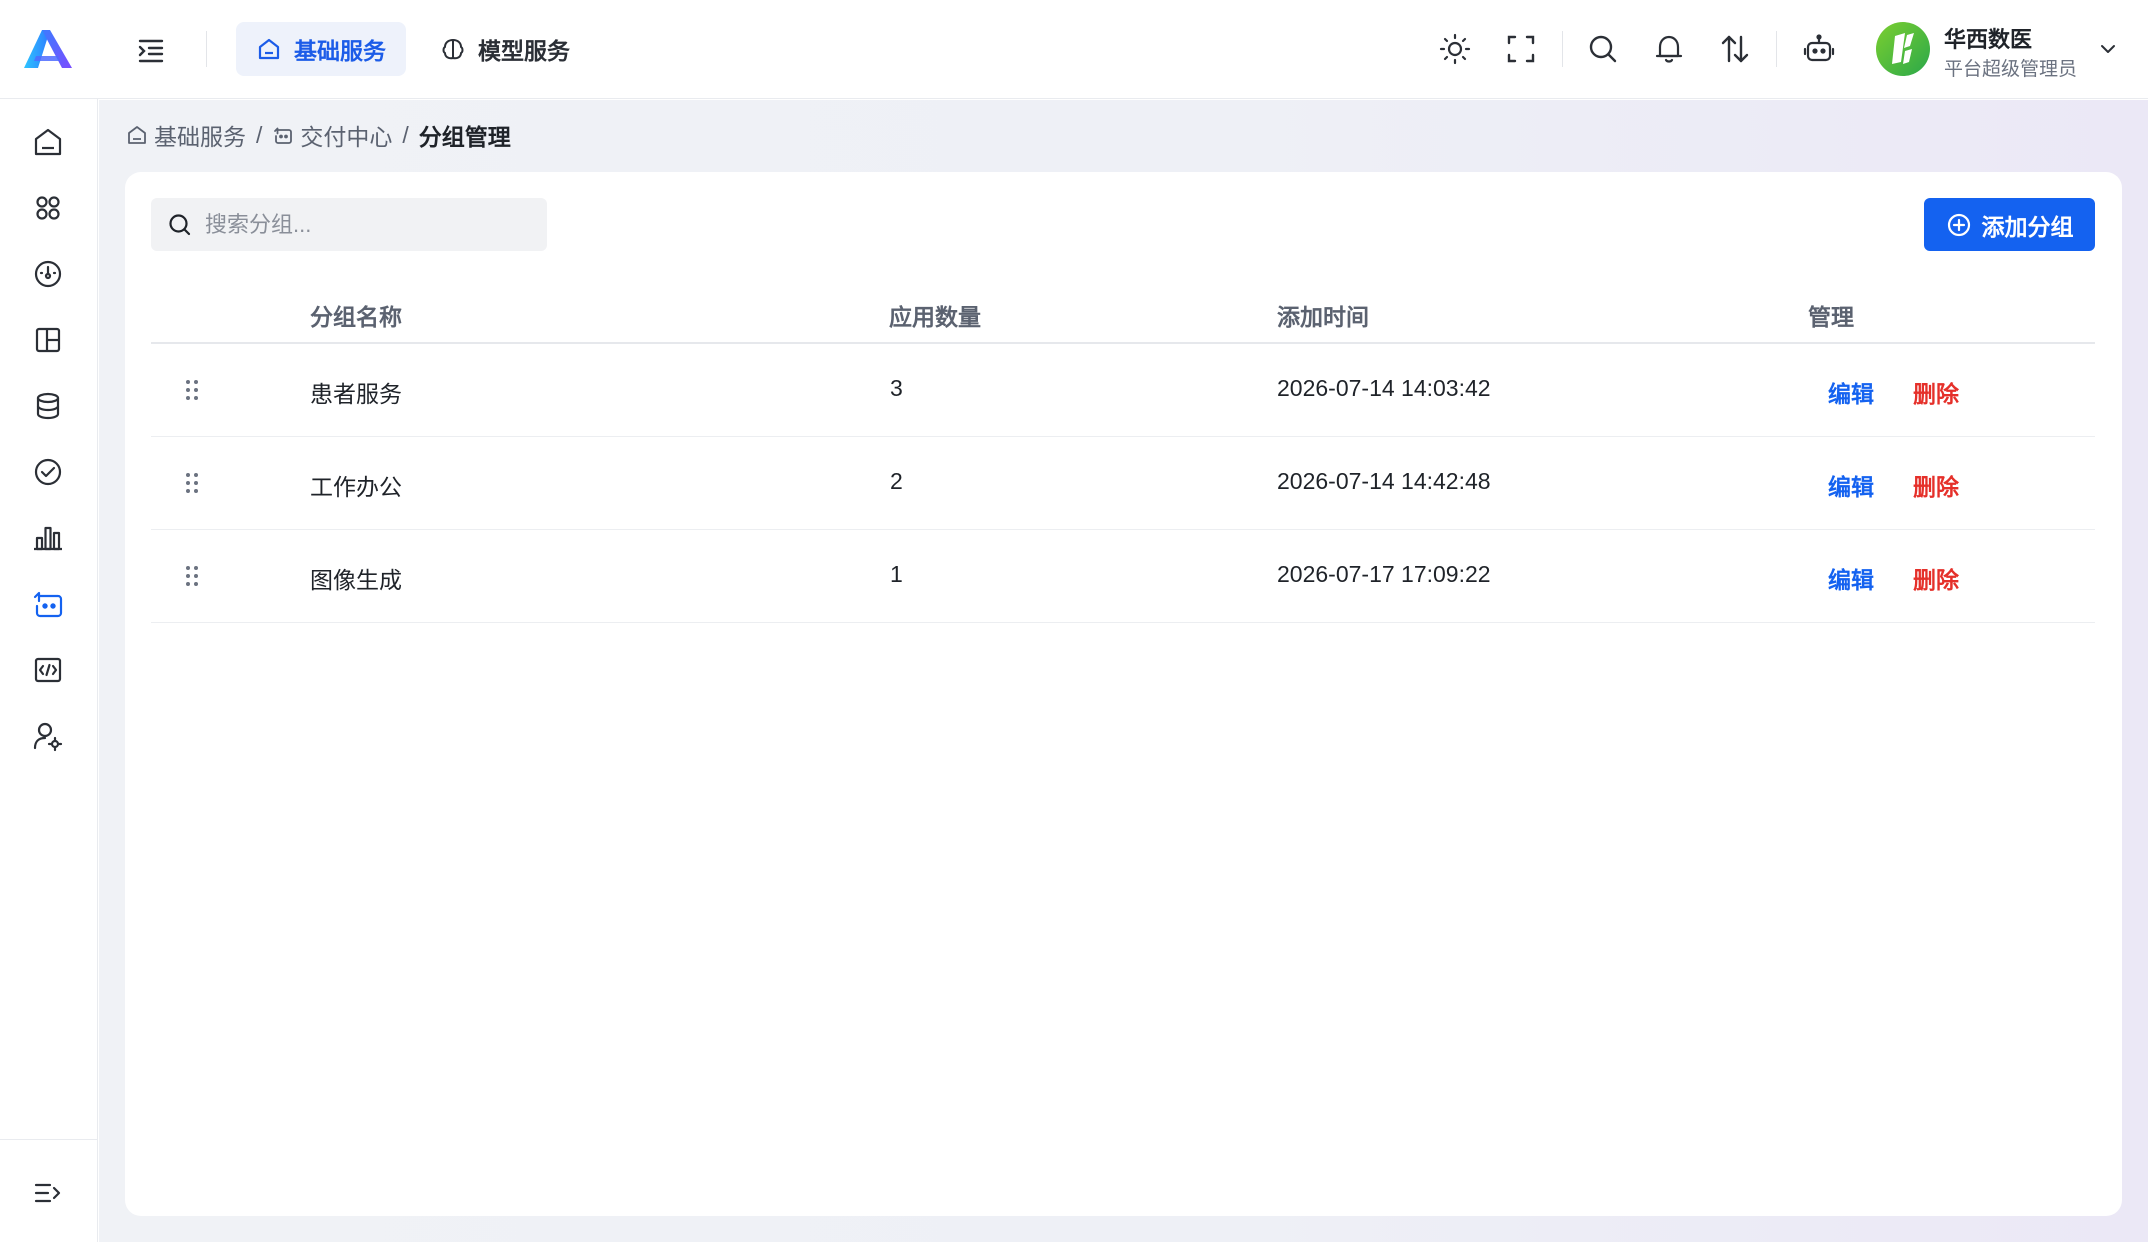 The image size is (2148, 1242). Describe the element at coordinates (1384, 481) in the screenshot. I see `added-time: 2026-07-14 14:42:48` at that location.